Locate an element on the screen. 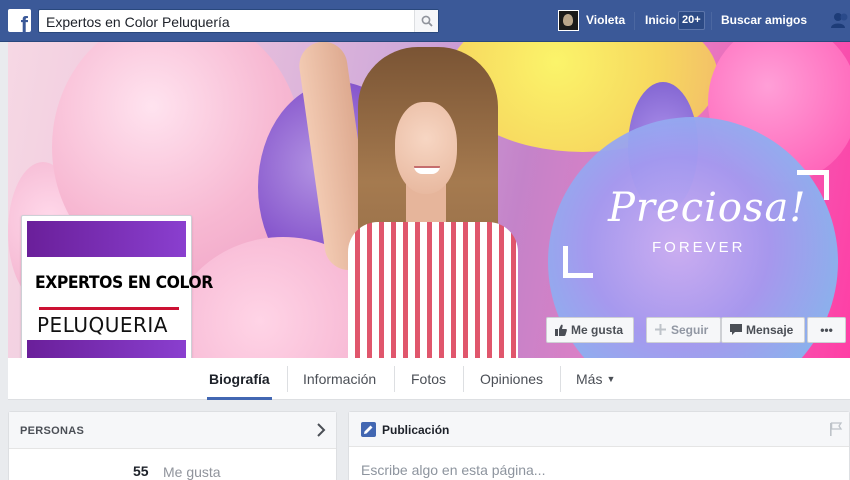 The width and height of the screenshot is (850, 480). tab-opiniones: Opiniones is located at coordinates (511, 379).